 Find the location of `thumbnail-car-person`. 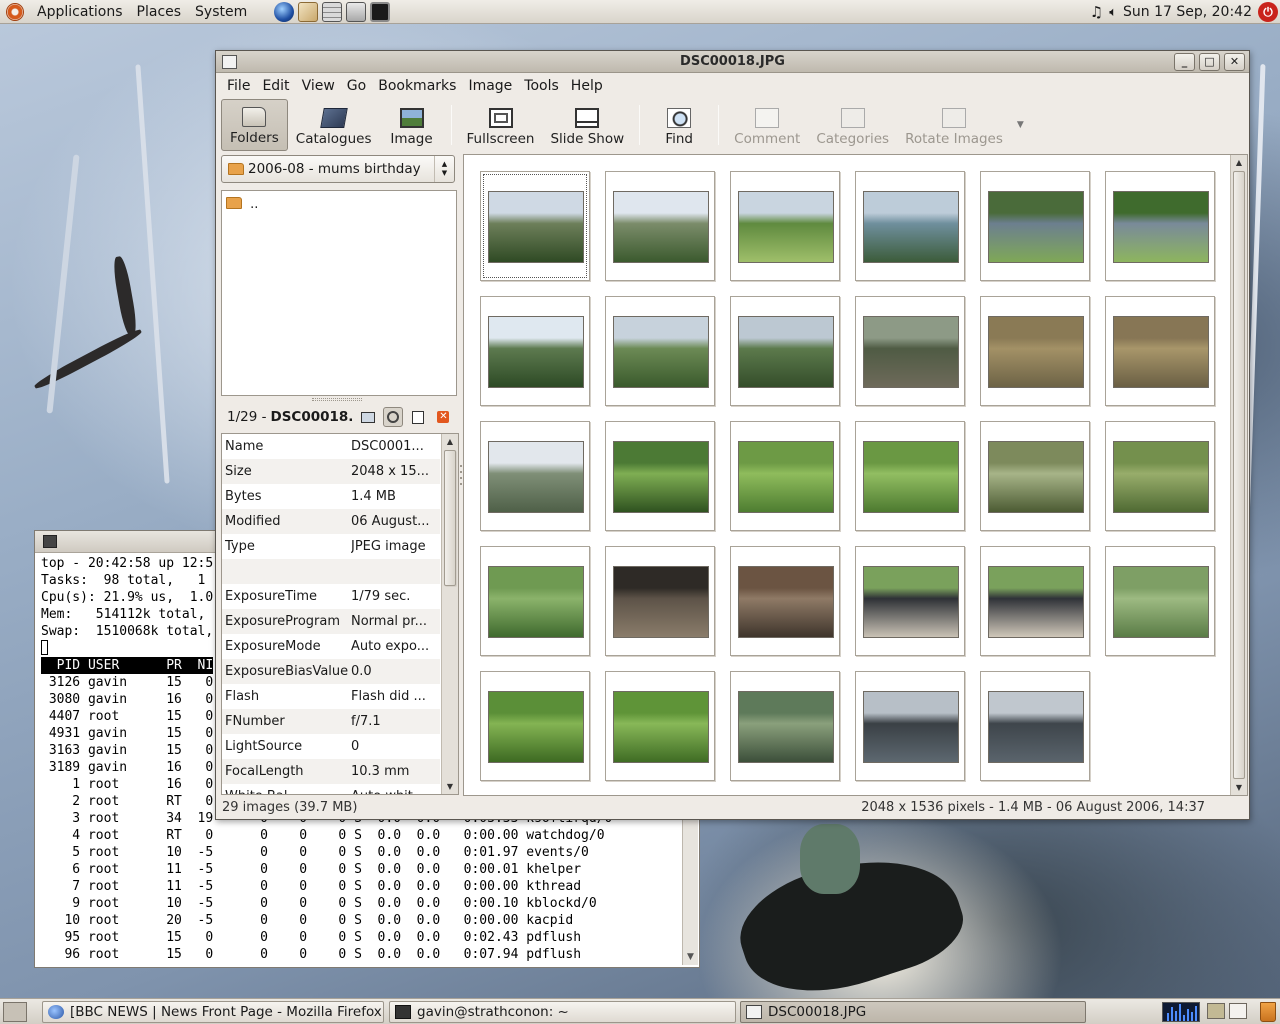

thumbnail-car-person is located at coordinates (910, 601).